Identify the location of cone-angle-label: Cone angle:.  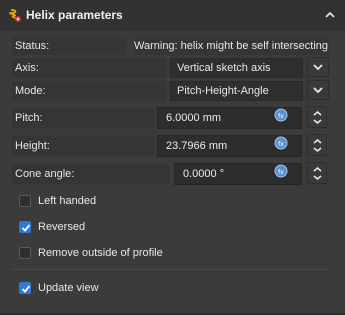
(91, 174).